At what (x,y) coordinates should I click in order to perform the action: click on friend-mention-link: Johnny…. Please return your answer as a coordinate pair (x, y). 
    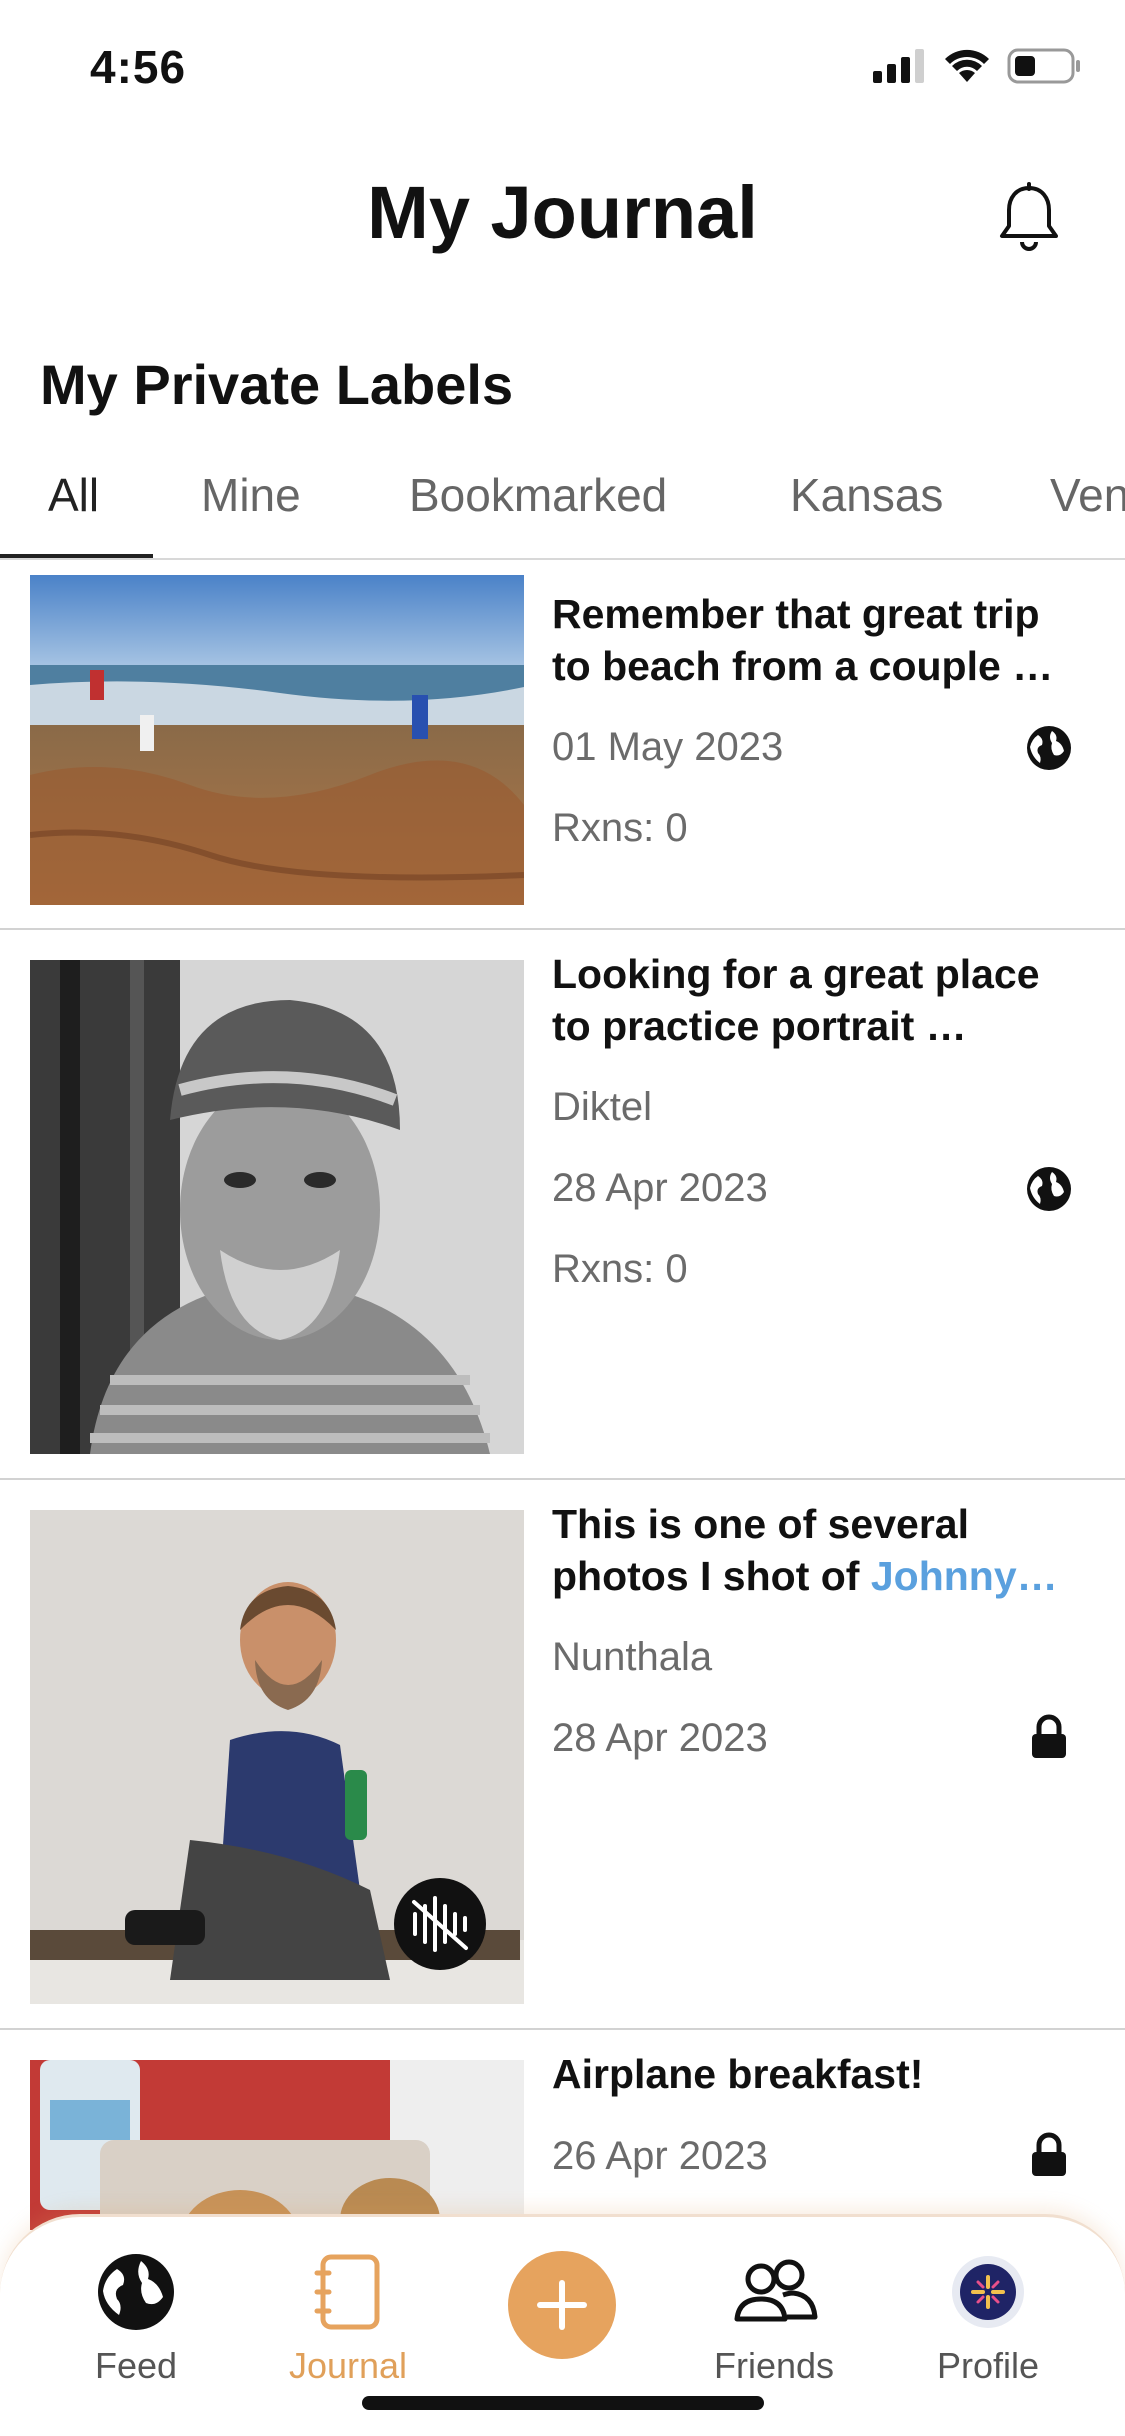
    Looking at the image, I should click on (964, 1576).